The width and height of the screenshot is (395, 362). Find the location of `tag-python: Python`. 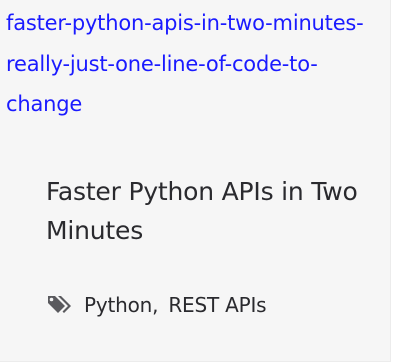

tag-python: Python is located at coordinates (118, 305).